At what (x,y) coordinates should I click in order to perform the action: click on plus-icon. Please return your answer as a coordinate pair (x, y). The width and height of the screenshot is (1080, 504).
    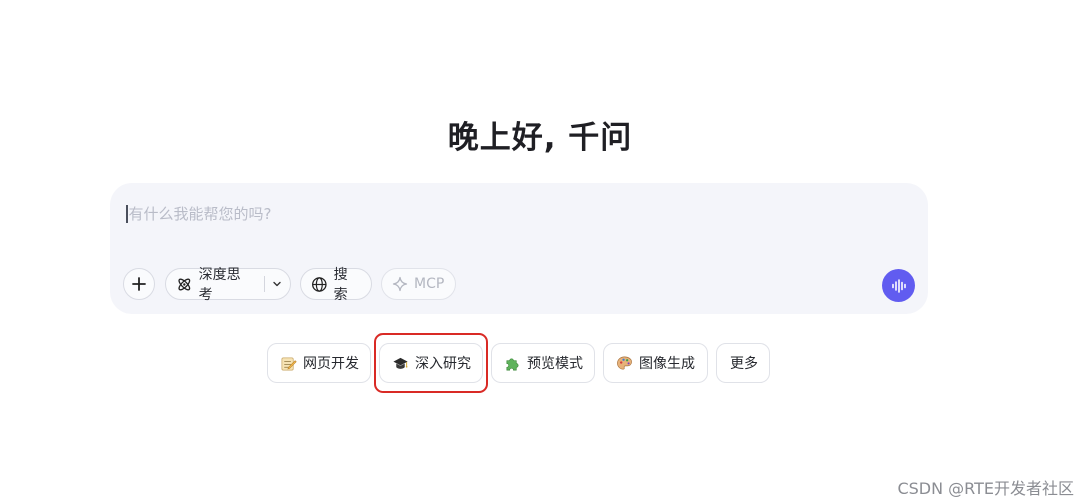
    Looking at the image, I should click on (139, 284).